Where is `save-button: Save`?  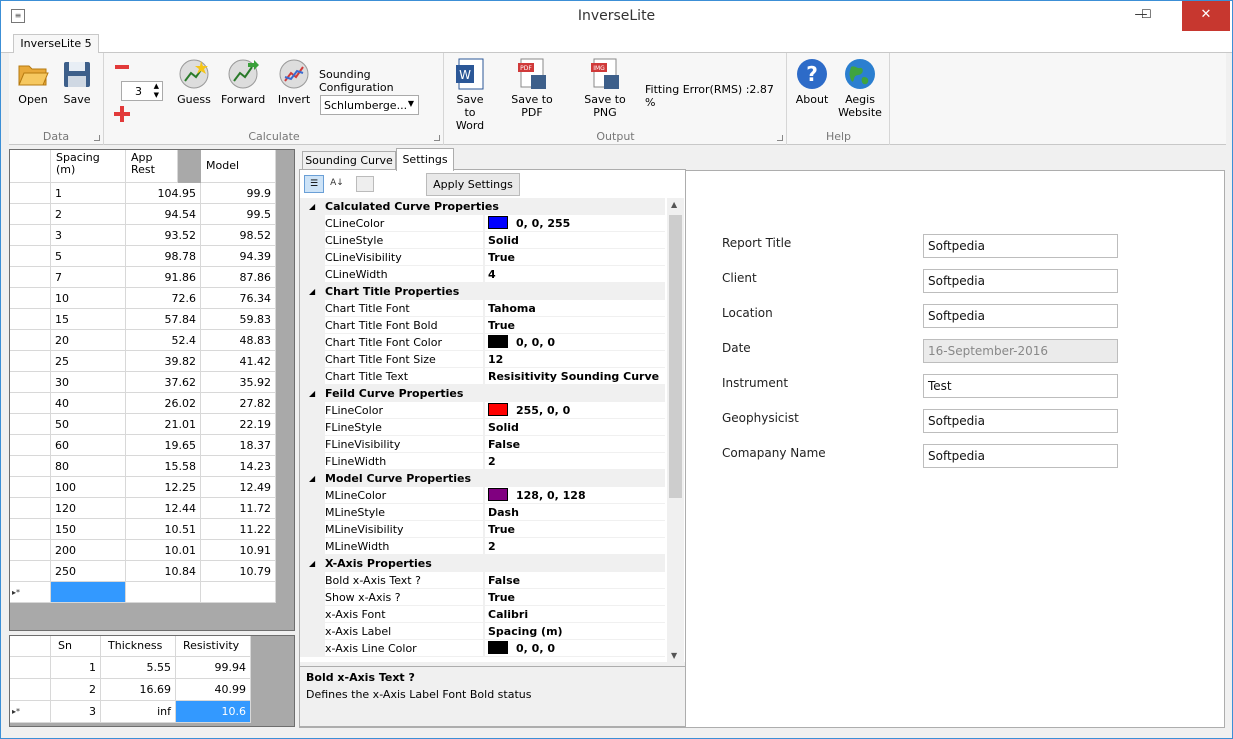 save-button: Save is located at coordinates (77, 81).